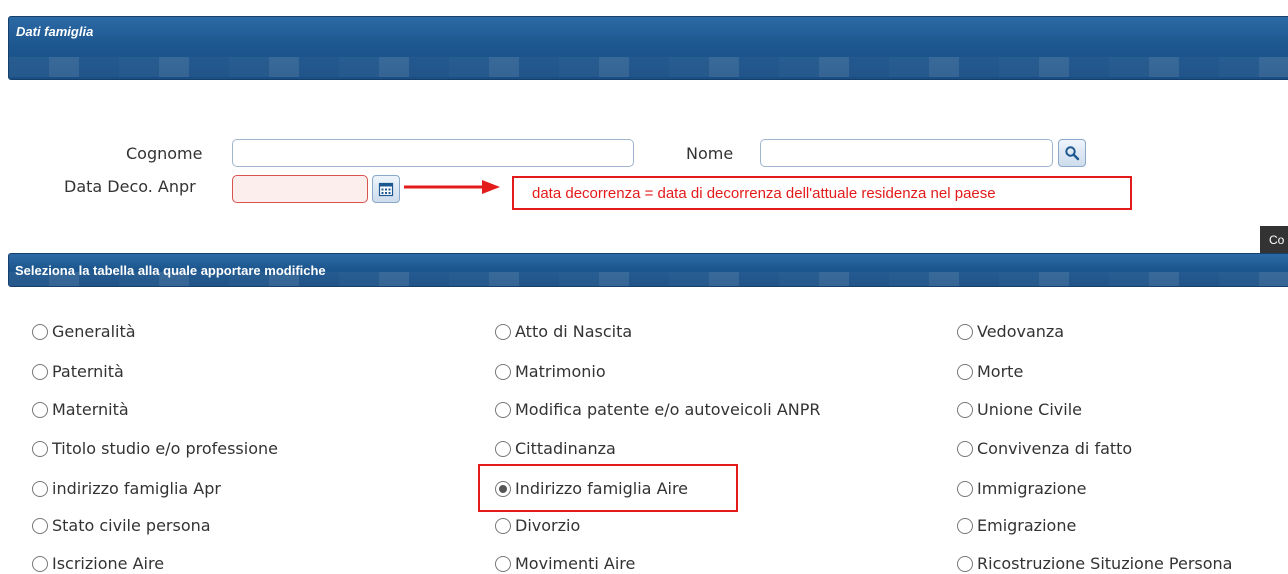 The image size is (1288, 574). I want to click on annotation-arrow-icon, so click(452, 187).